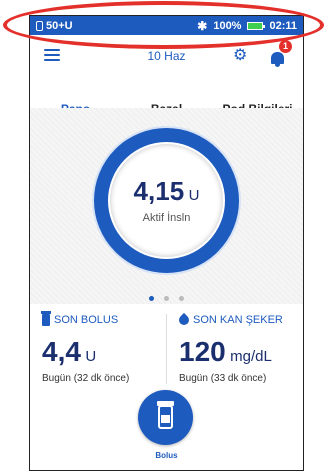 The image size is (327, 475). I want to click on page-indicator, so click(166, 297).